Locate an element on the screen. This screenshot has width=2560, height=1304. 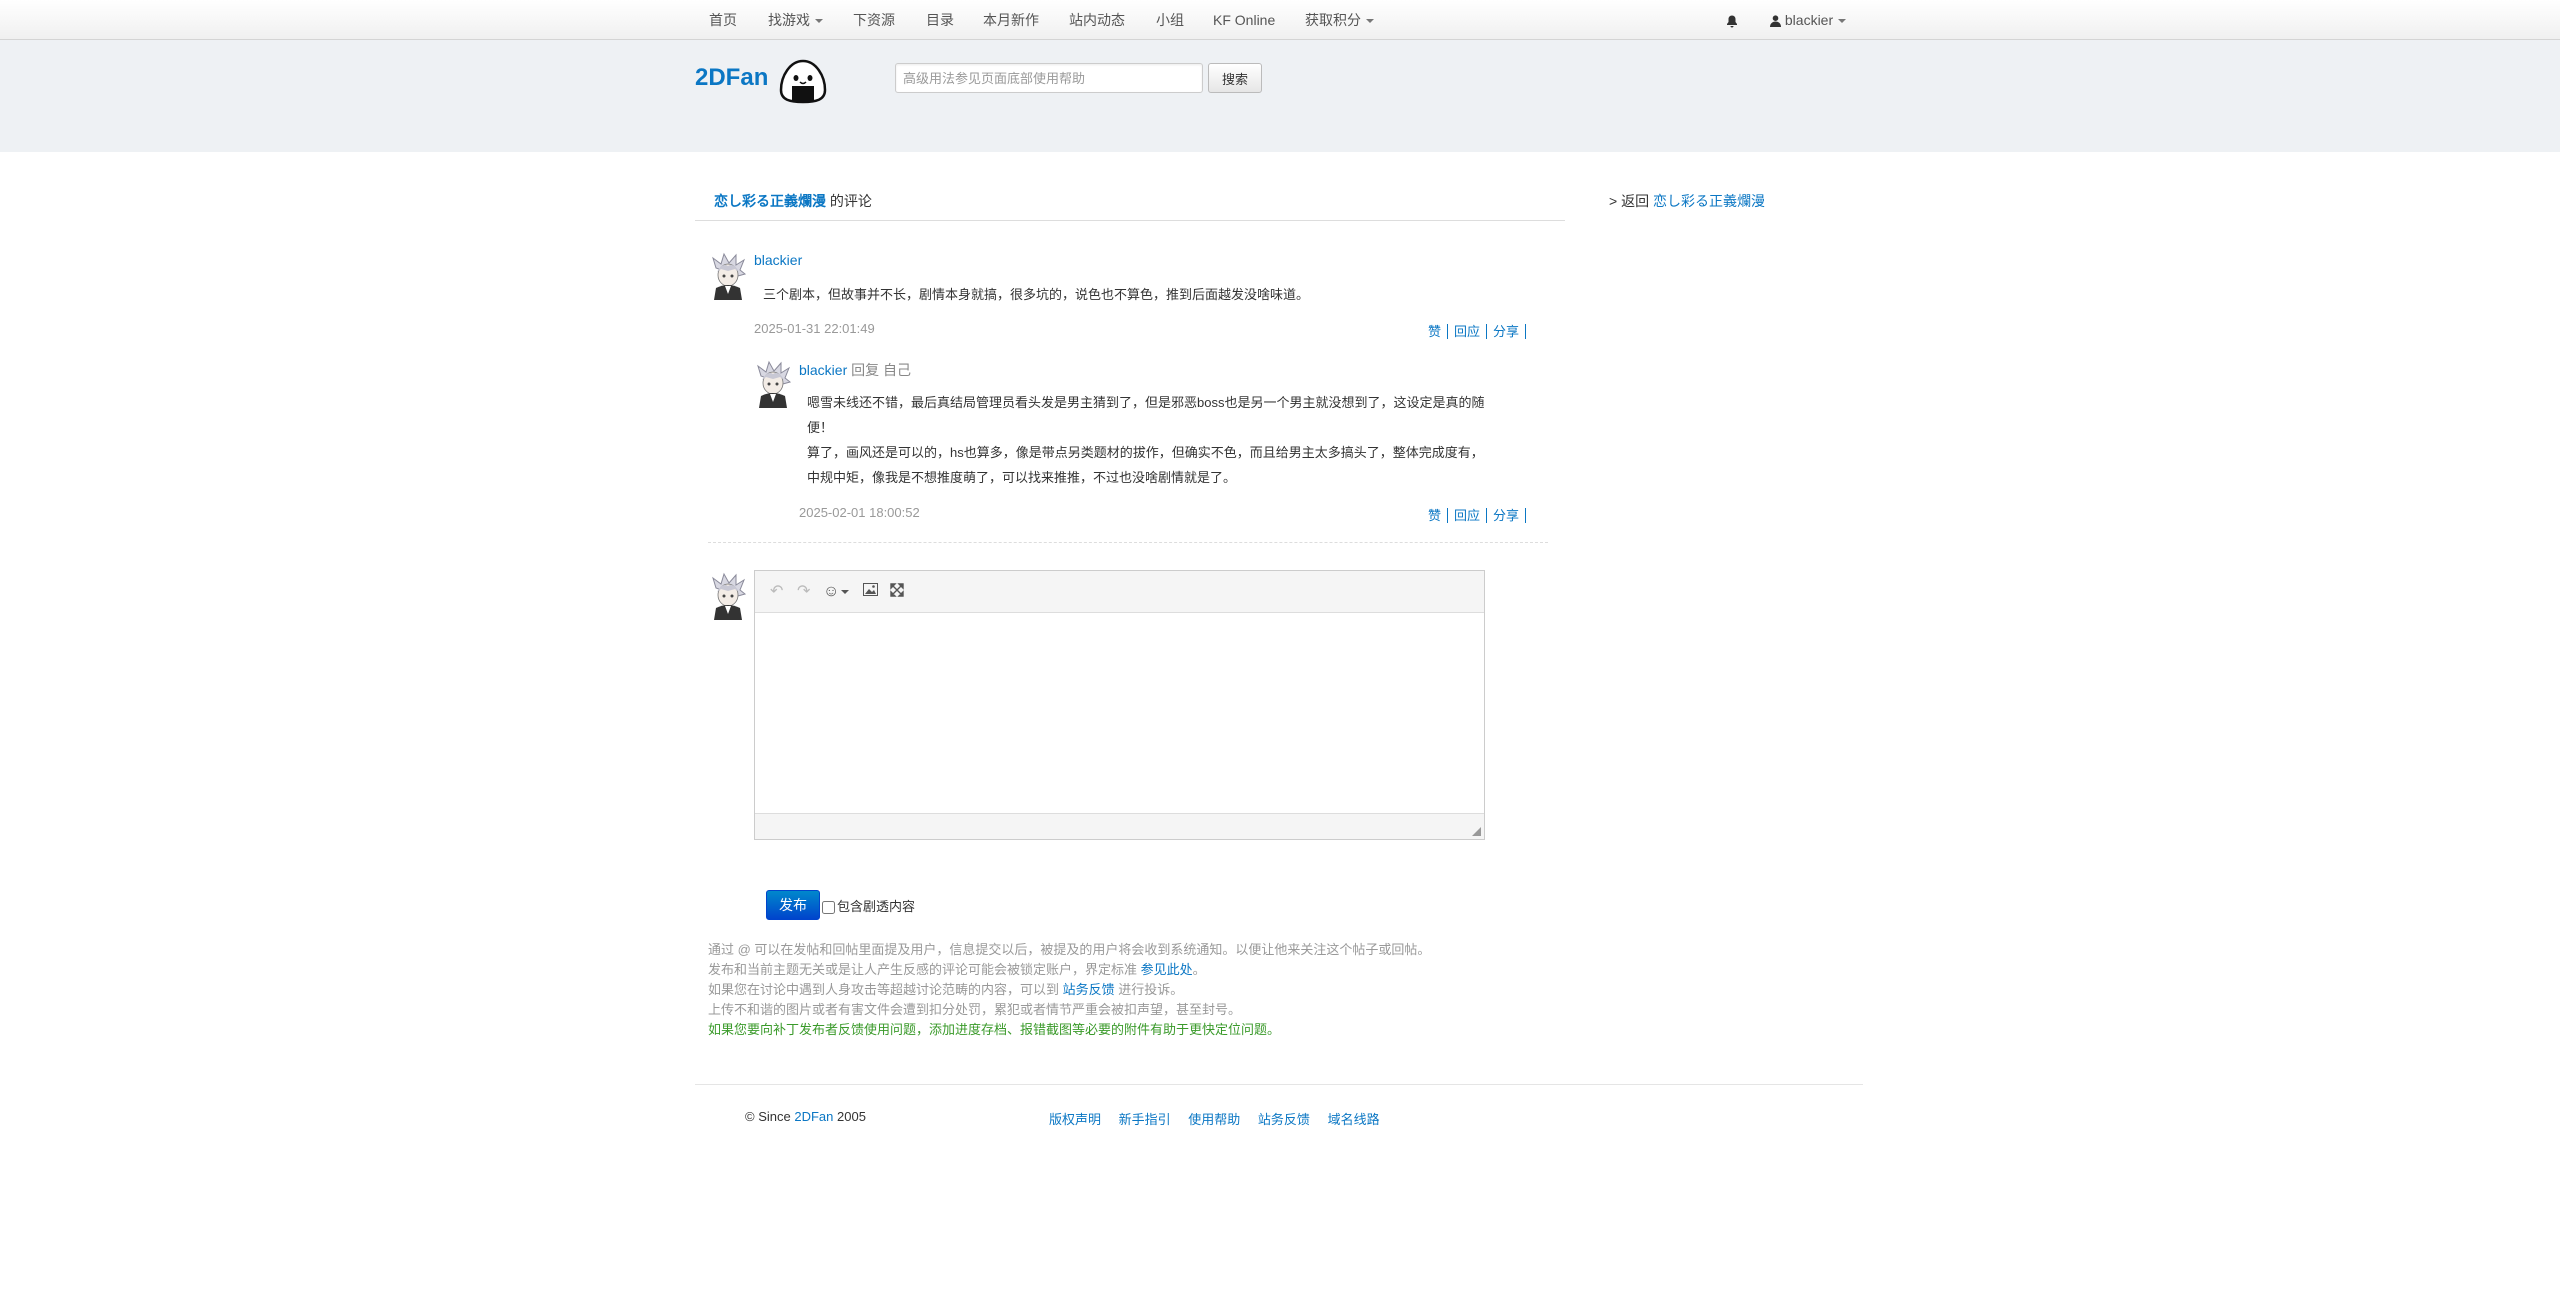
rules-link: 参见此处 is located at coordinates (1167, 969).